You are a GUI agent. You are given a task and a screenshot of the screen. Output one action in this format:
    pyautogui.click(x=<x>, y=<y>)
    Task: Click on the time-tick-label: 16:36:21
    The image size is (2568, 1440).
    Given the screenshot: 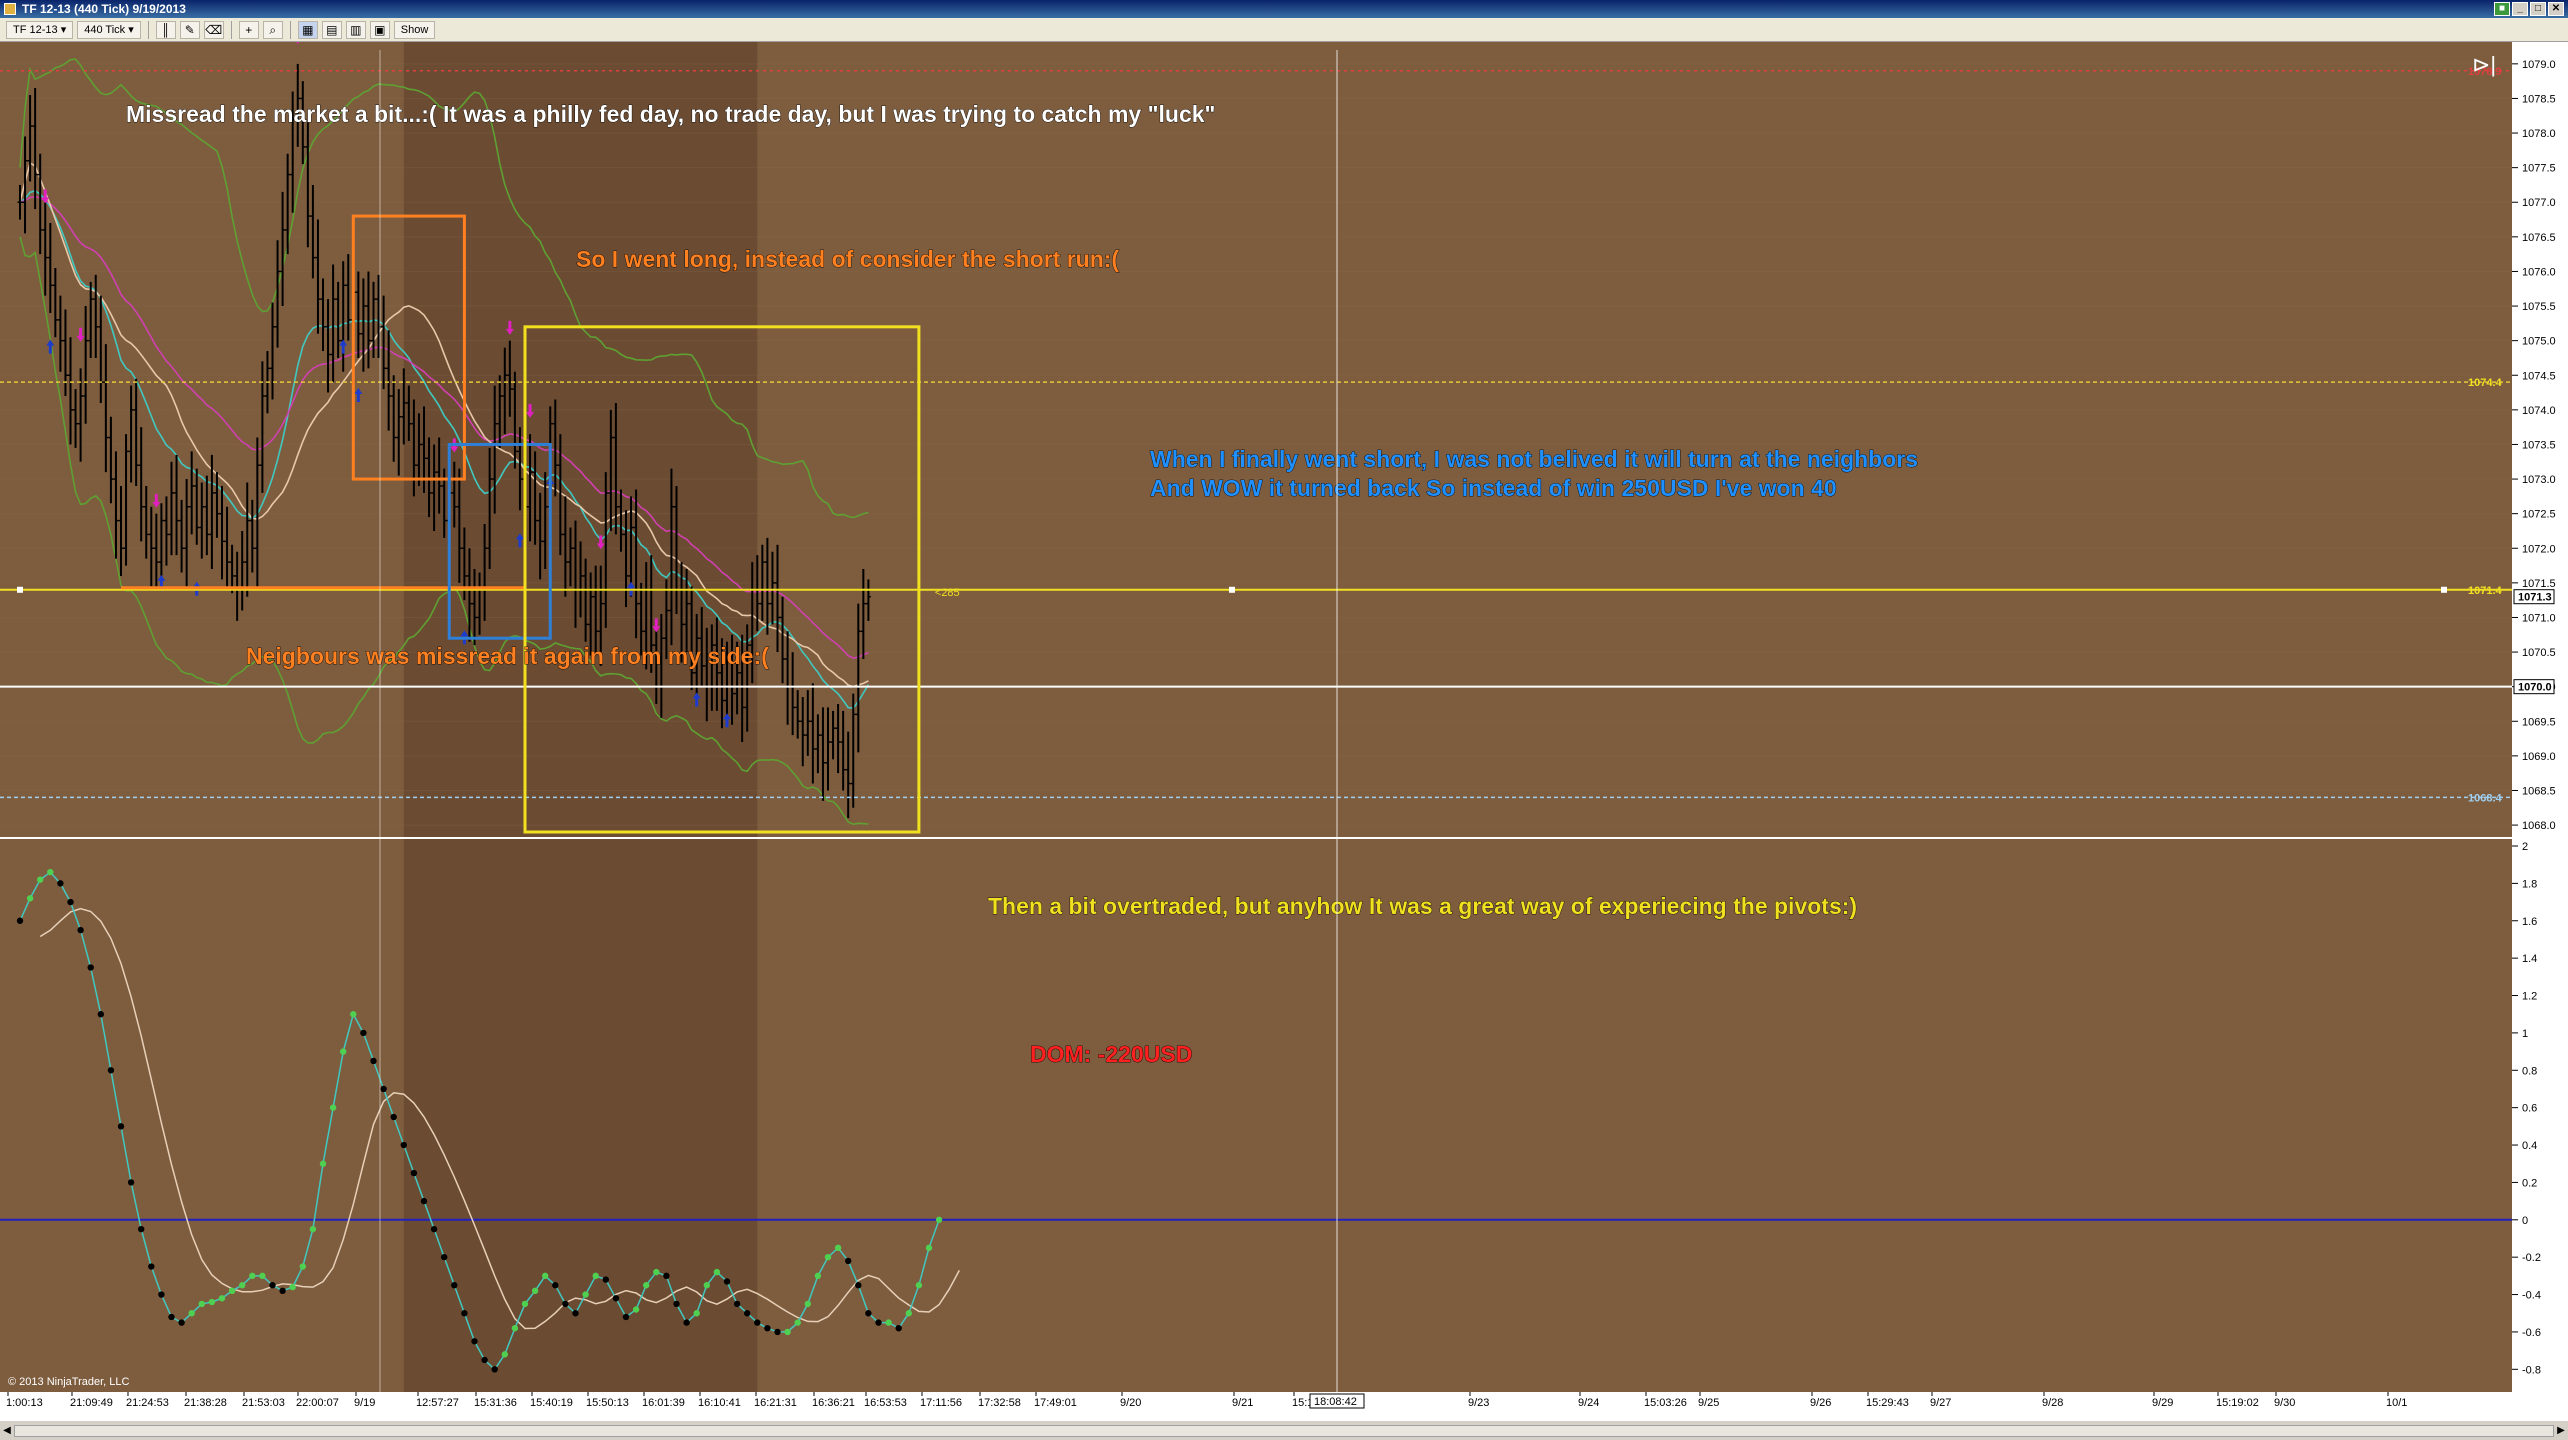 What is the action you would take?
    pyautogui.click(x=833, y=1403)
    